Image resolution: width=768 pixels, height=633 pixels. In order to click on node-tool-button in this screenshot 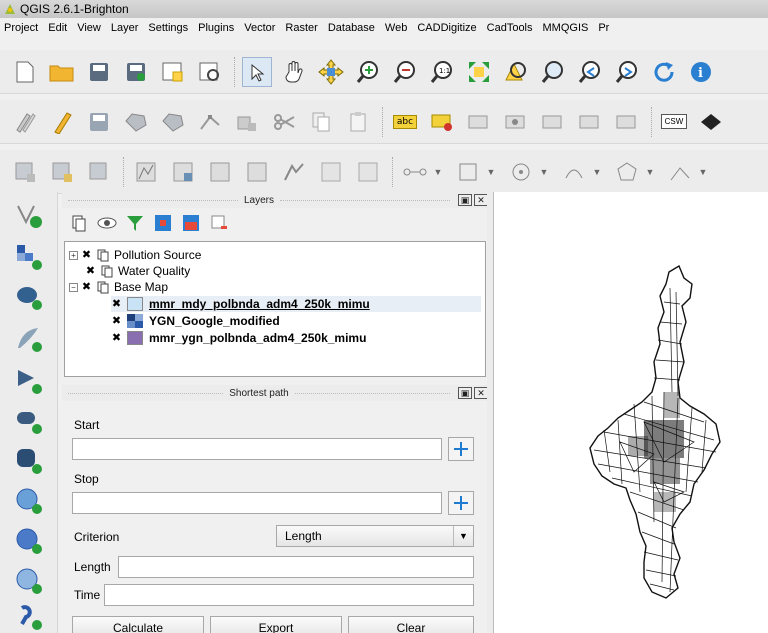, I will do `click(210, 122)`.